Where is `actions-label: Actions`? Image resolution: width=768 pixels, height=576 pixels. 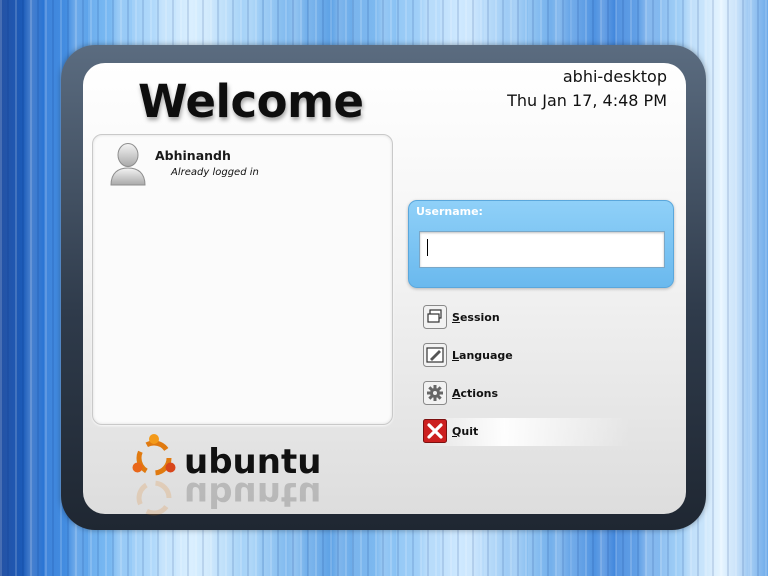 actions-label: Actions is located at coordinates (475, 393).